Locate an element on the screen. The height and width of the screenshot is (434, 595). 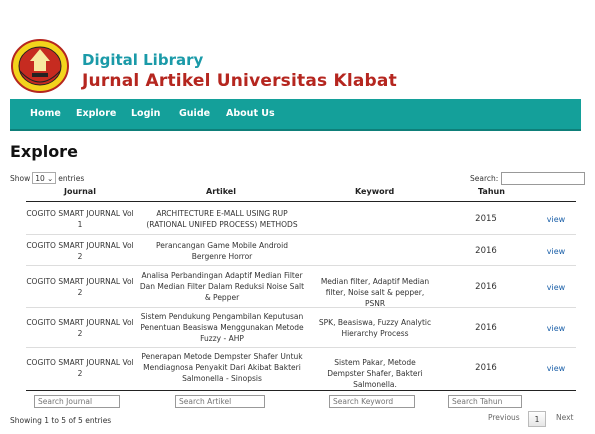
table-footer-divider is located at coordinates (301, 390).